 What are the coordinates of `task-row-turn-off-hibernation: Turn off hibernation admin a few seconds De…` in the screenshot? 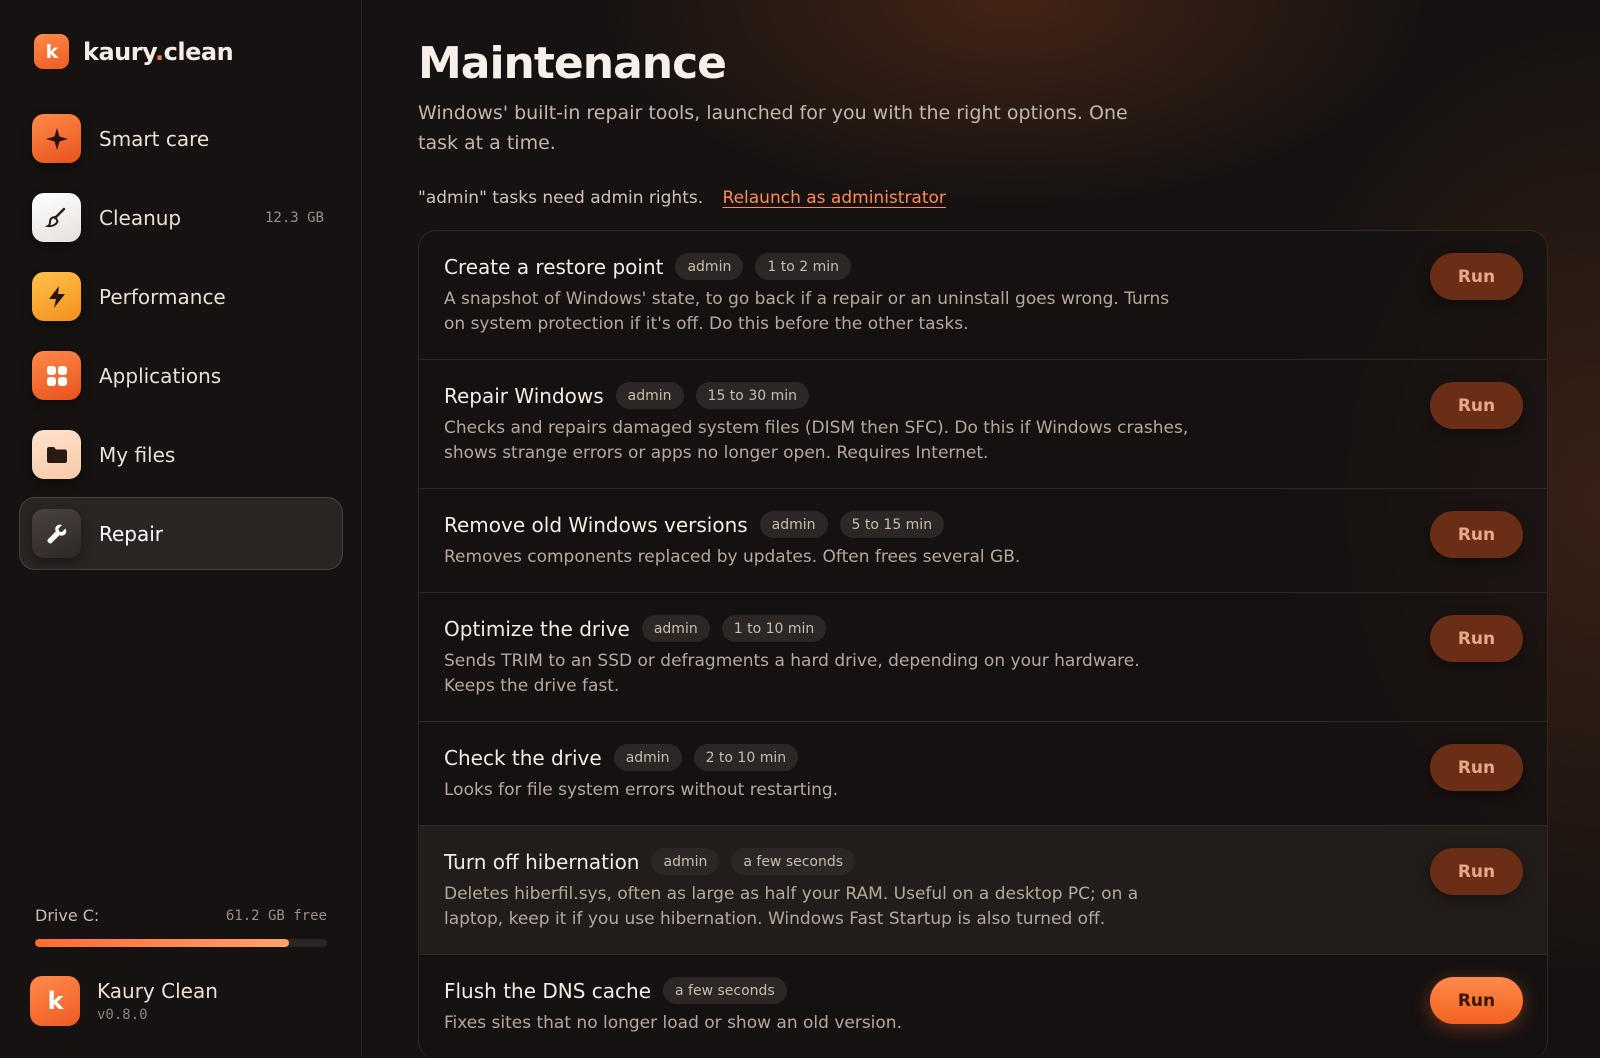 It's located at (983, 890).